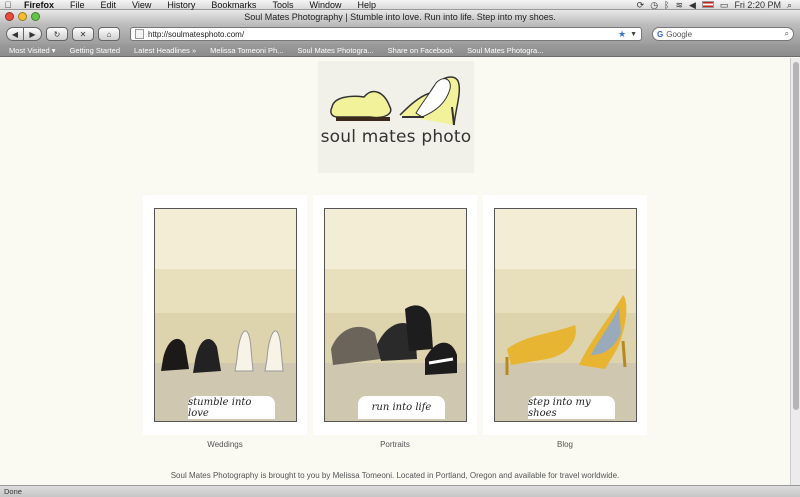 Image resolution: width=800 pixels, height=497 pixels. Describe the element at coordinates (400, 491) in the screenshot. I see `status-bar: Done` at that location.